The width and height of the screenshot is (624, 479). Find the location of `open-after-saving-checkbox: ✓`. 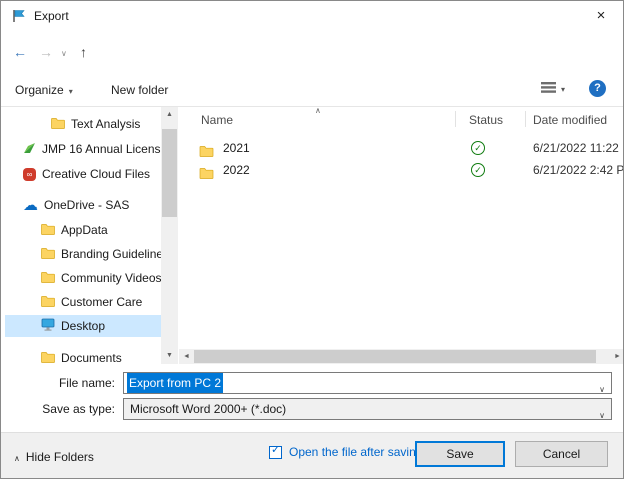

open-after-saving-checkbox: ✓ is located at coordinates (275, 451).